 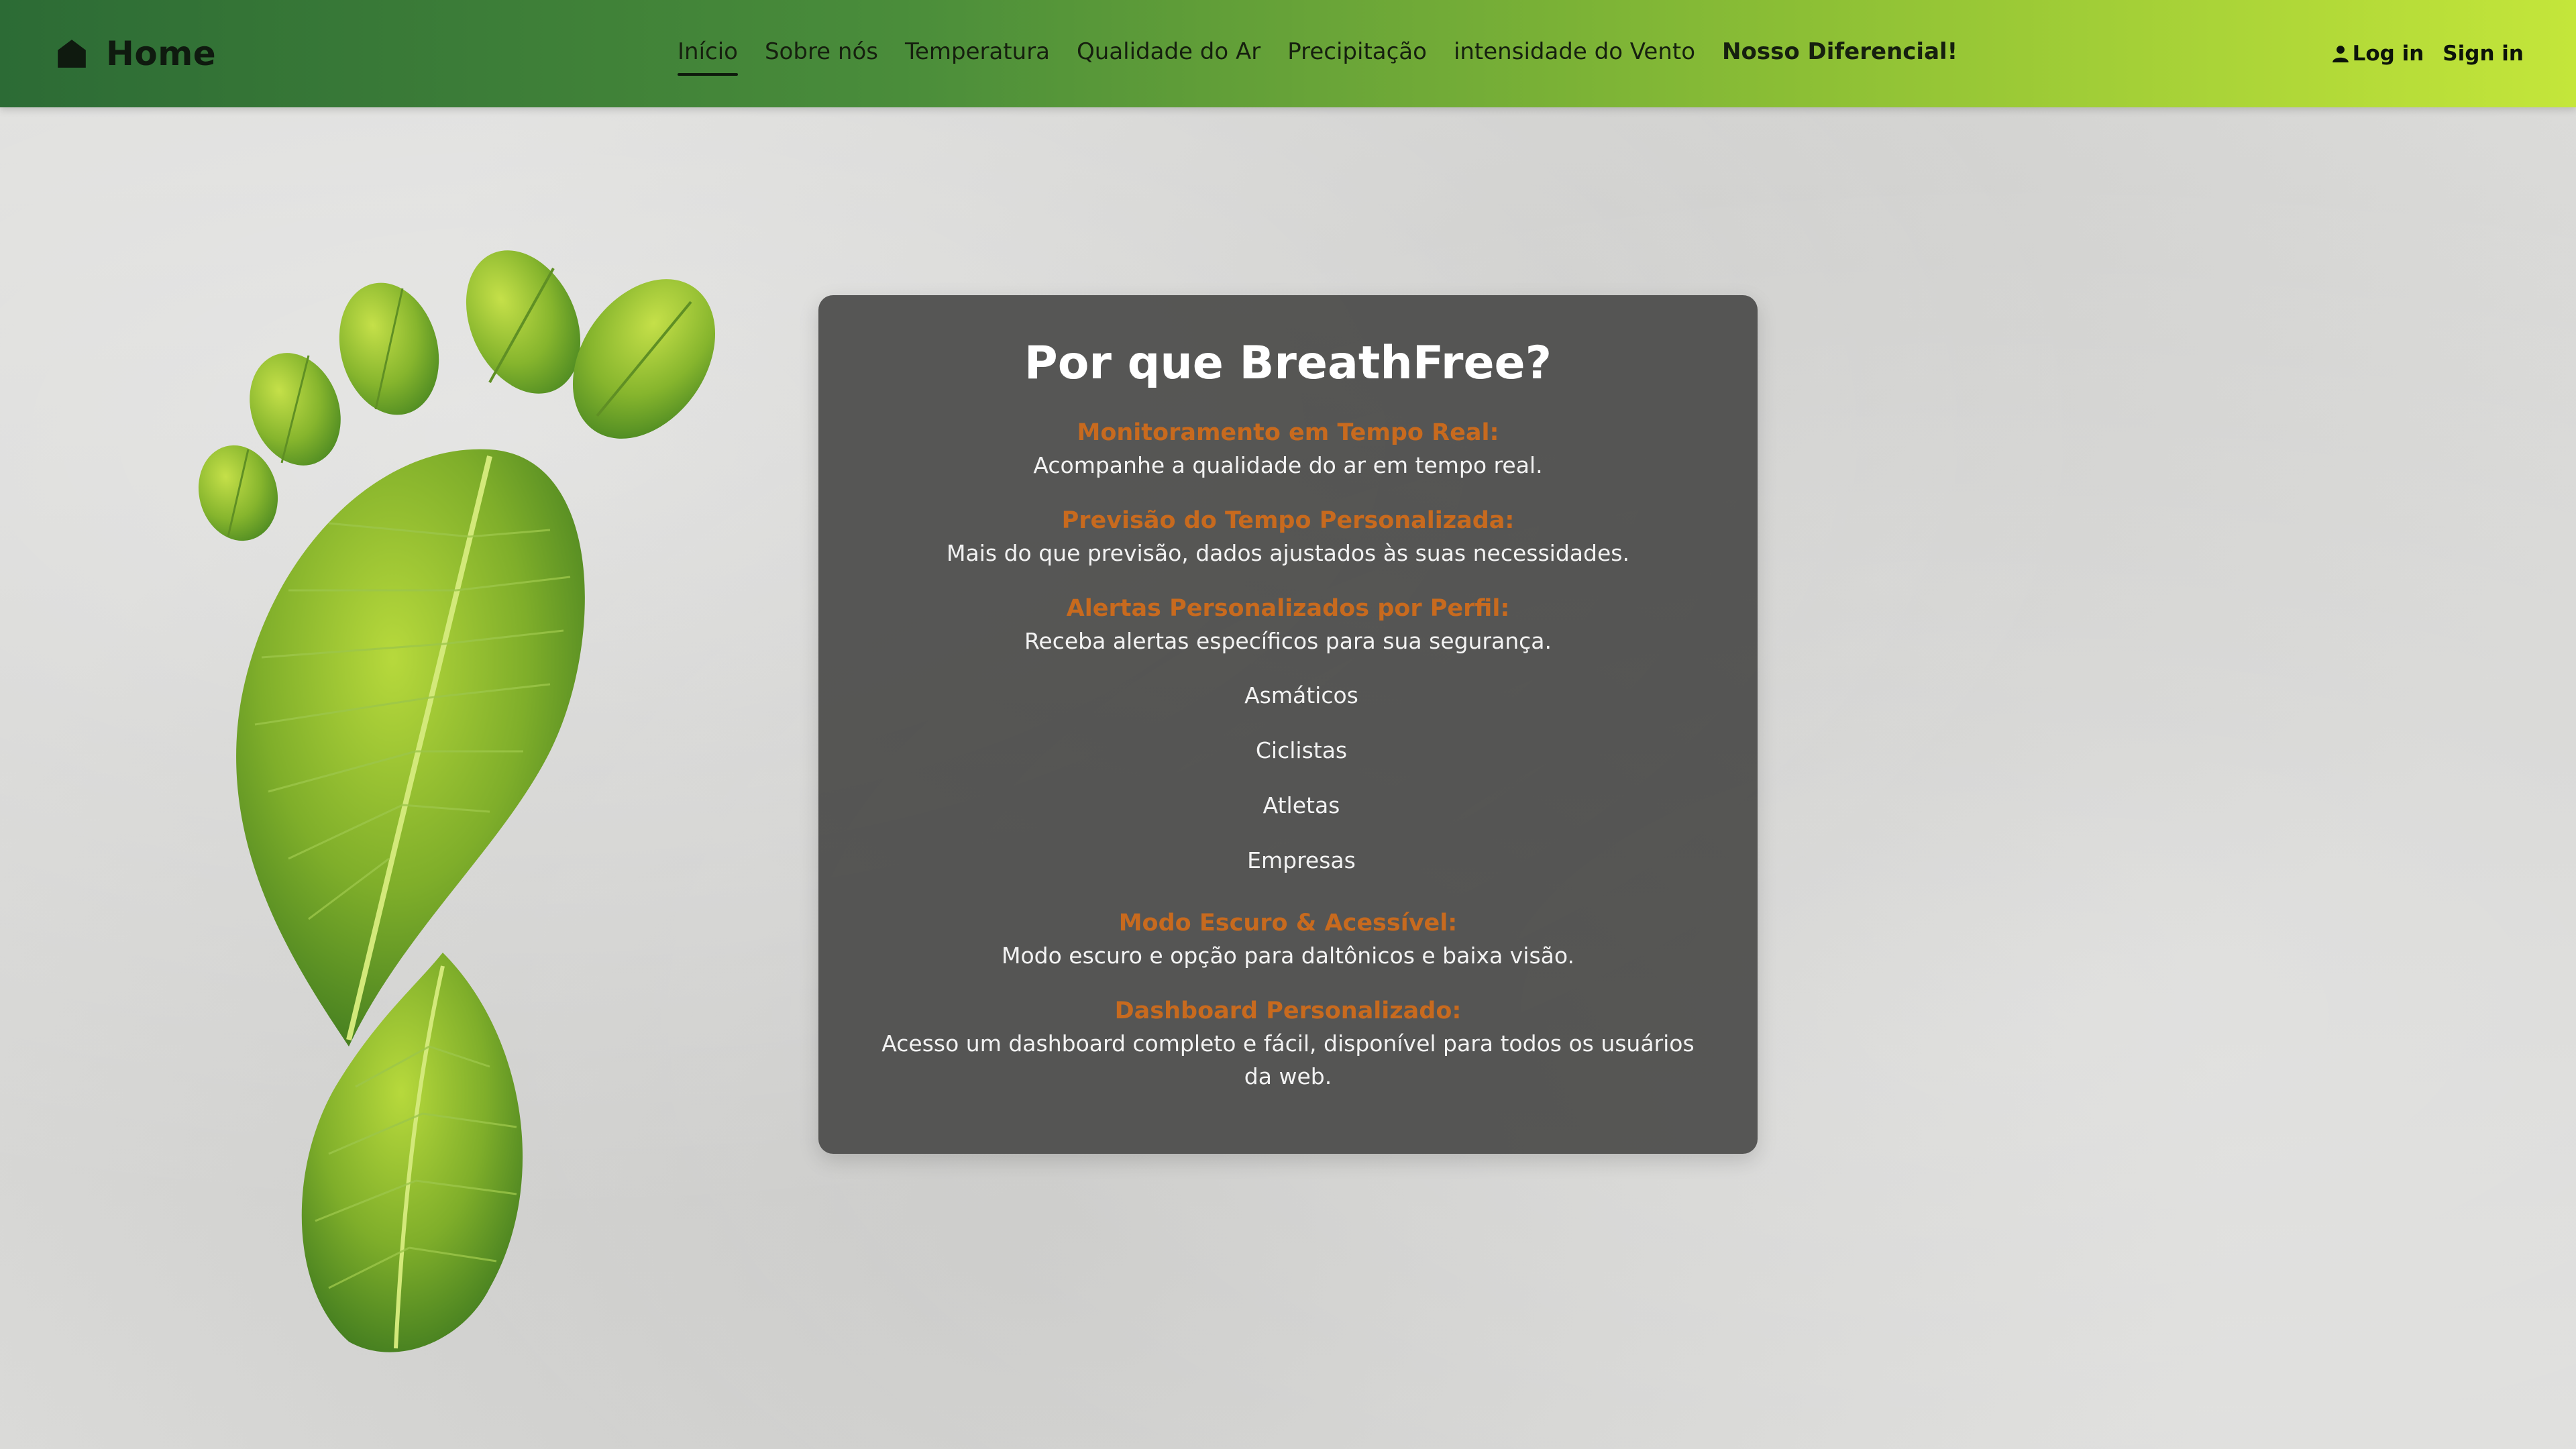 I want to click on brand-label: Home, so click(x=161, y=53).